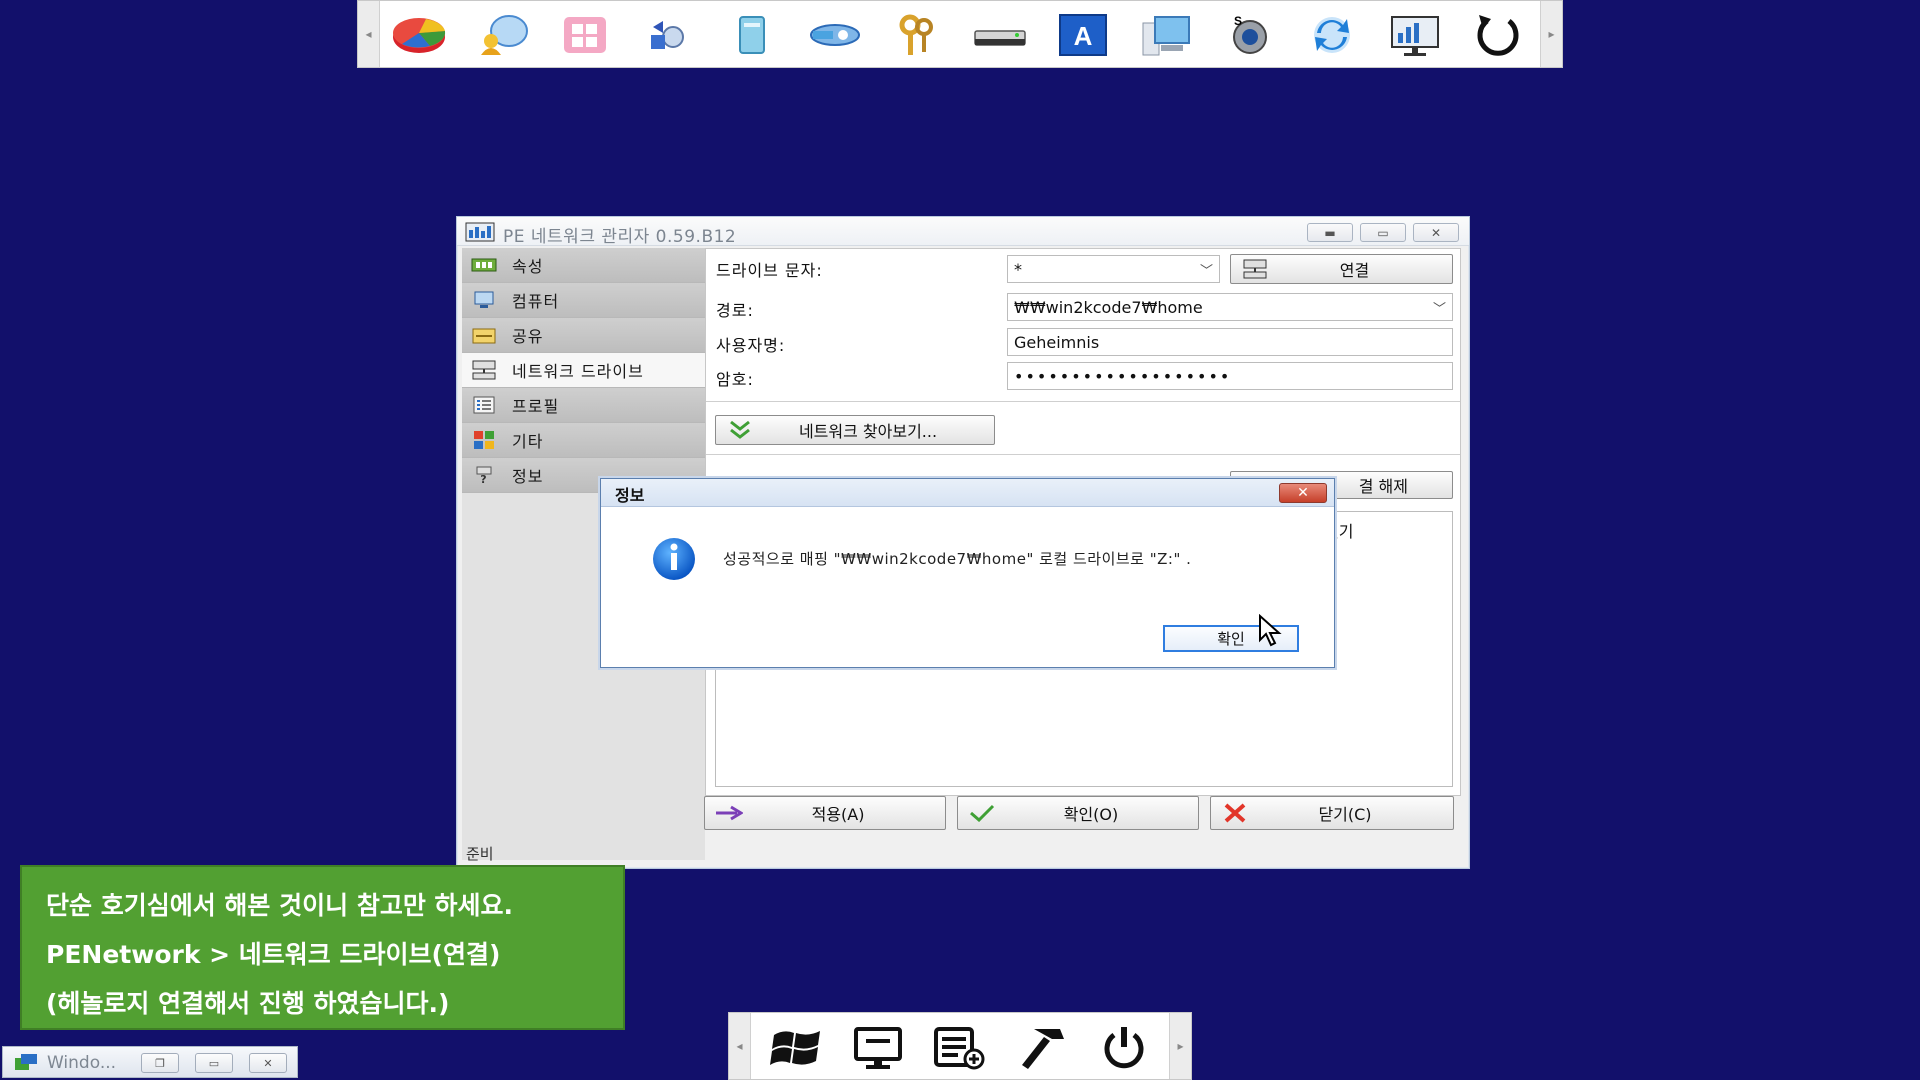  What do you see at coordinates (484, 265) in the screenshot?
I see `network-card-icon` at bounding box center [484, 265].